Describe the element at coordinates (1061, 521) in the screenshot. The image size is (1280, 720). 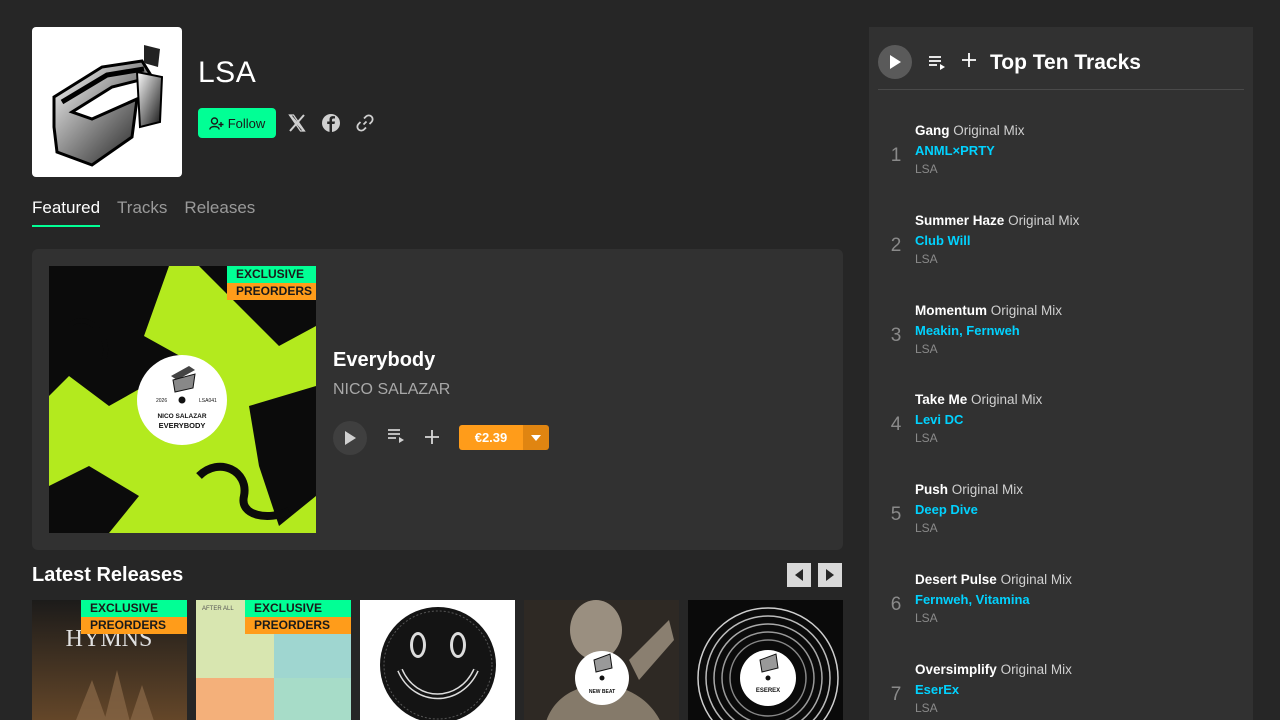
I see `track-row: 5 Push Original Mix Deep Dive LSA` at that location.